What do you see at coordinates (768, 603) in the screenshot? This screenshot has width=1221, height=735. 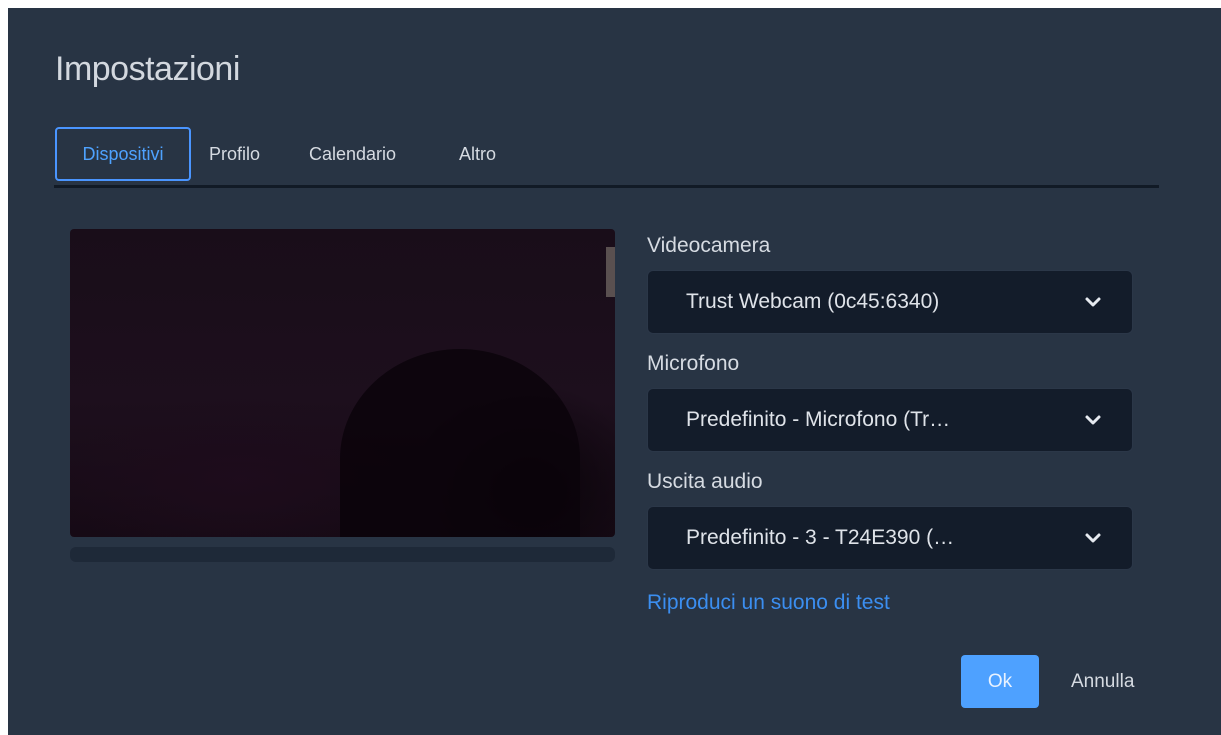 I see `play-test-sound-link: Riproduci un suono di test` at bounding box center [768, 603].